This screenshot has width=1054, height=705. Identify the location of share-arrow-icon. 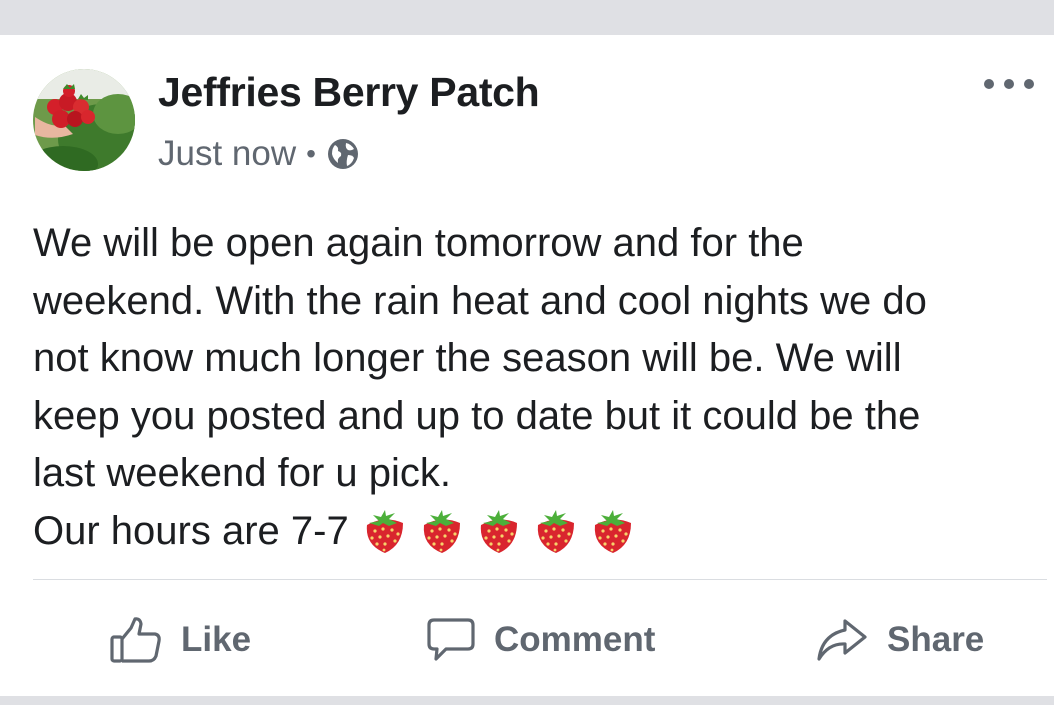
(842, 640).